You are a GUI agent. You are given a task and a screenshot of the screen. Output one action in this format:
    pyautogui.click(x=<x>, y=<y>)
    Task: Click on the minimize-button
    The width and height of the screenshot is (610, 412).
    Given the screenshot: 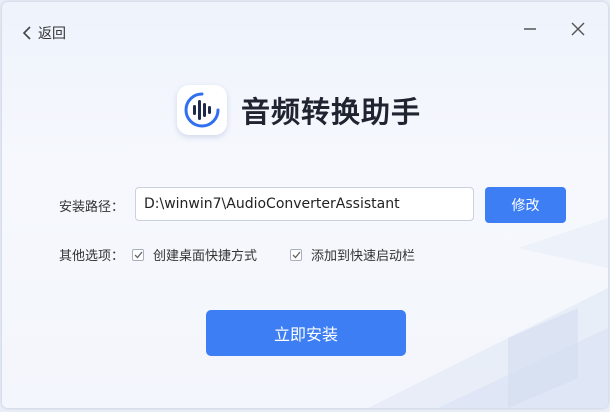 What is the action you would take?
    pyautogui.click(x=530, y=29)
    